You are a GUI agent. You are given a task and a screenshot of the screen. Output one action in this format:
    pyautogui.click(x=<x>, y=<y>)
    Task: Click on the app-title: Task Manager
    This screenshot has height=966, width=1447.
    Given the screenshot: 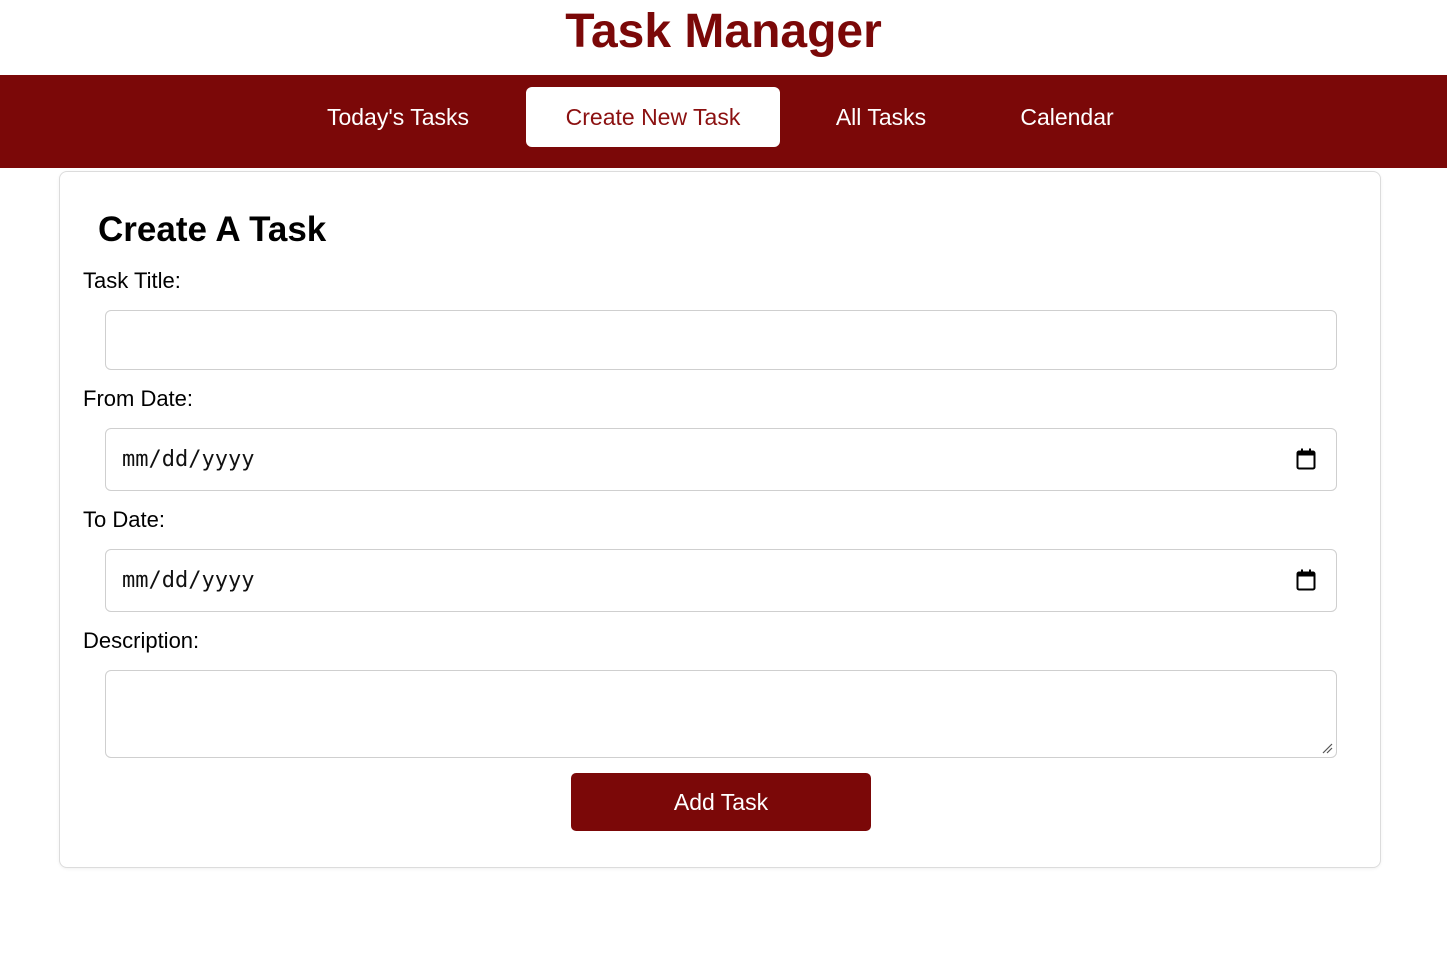 What is the action you would take?
    pyautogui.click(x=723, y=31)
    